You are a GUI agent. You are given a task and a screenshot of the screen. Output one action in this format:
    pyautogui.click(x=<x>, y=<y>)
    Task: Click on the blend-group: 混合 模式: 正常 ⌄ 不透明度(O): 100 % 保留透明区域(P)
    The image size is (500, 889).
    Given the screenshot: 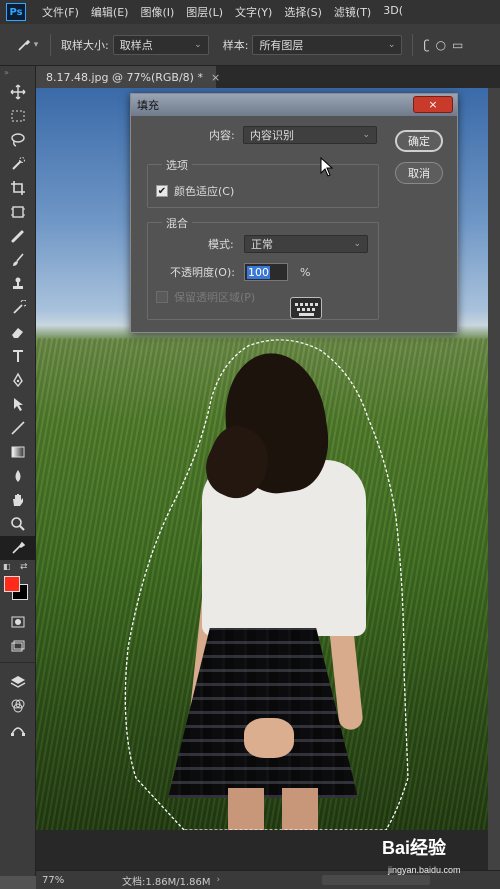 What is the action you would take?
    pyautogui.click(x=263, y=267)
    